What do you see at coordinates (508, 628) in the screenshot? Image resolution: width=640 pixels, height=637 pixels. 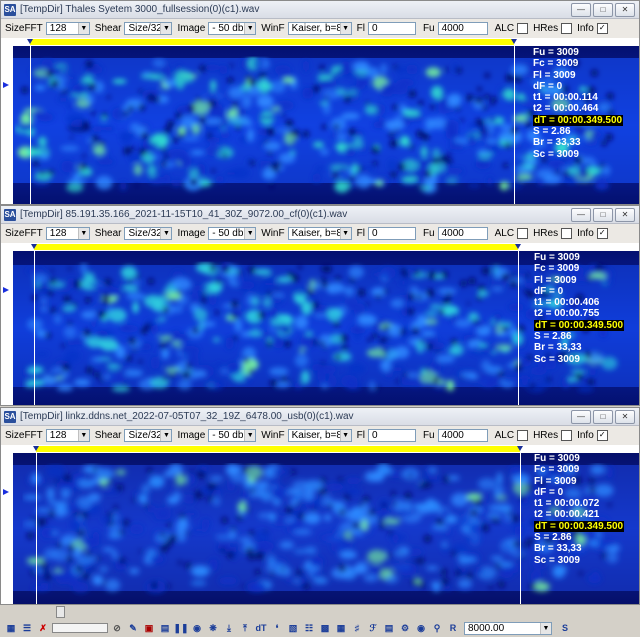 I see `frequency-select: 8000.00 ▼` at bounding box center [508, 628].